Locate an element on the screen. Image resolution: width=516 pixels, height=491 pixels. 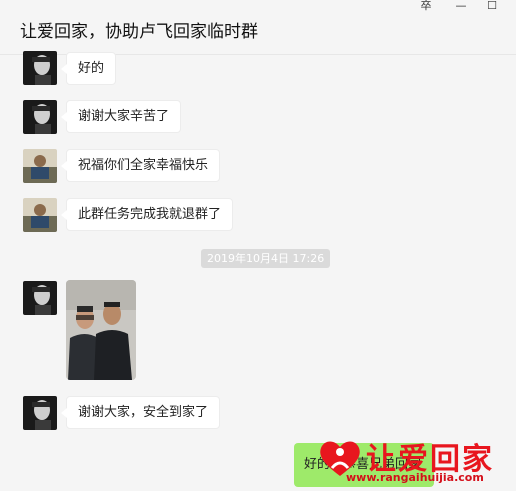
message-bubble: 祝福你们全家幸福快乐 is located at coordinates (140, 165).